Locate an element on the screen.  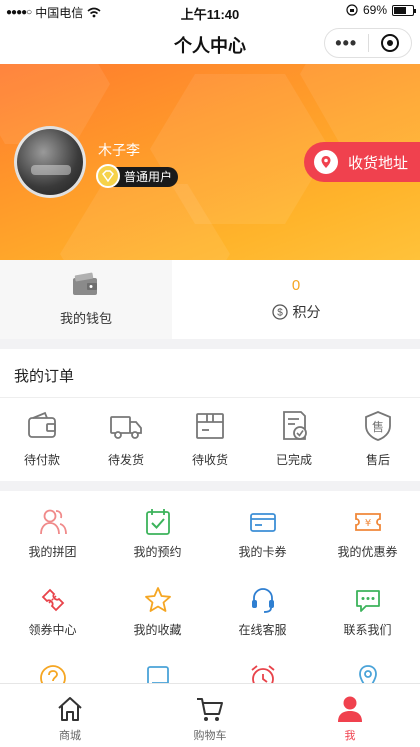
tab-me: 我 is located at coordinates (350, 715).